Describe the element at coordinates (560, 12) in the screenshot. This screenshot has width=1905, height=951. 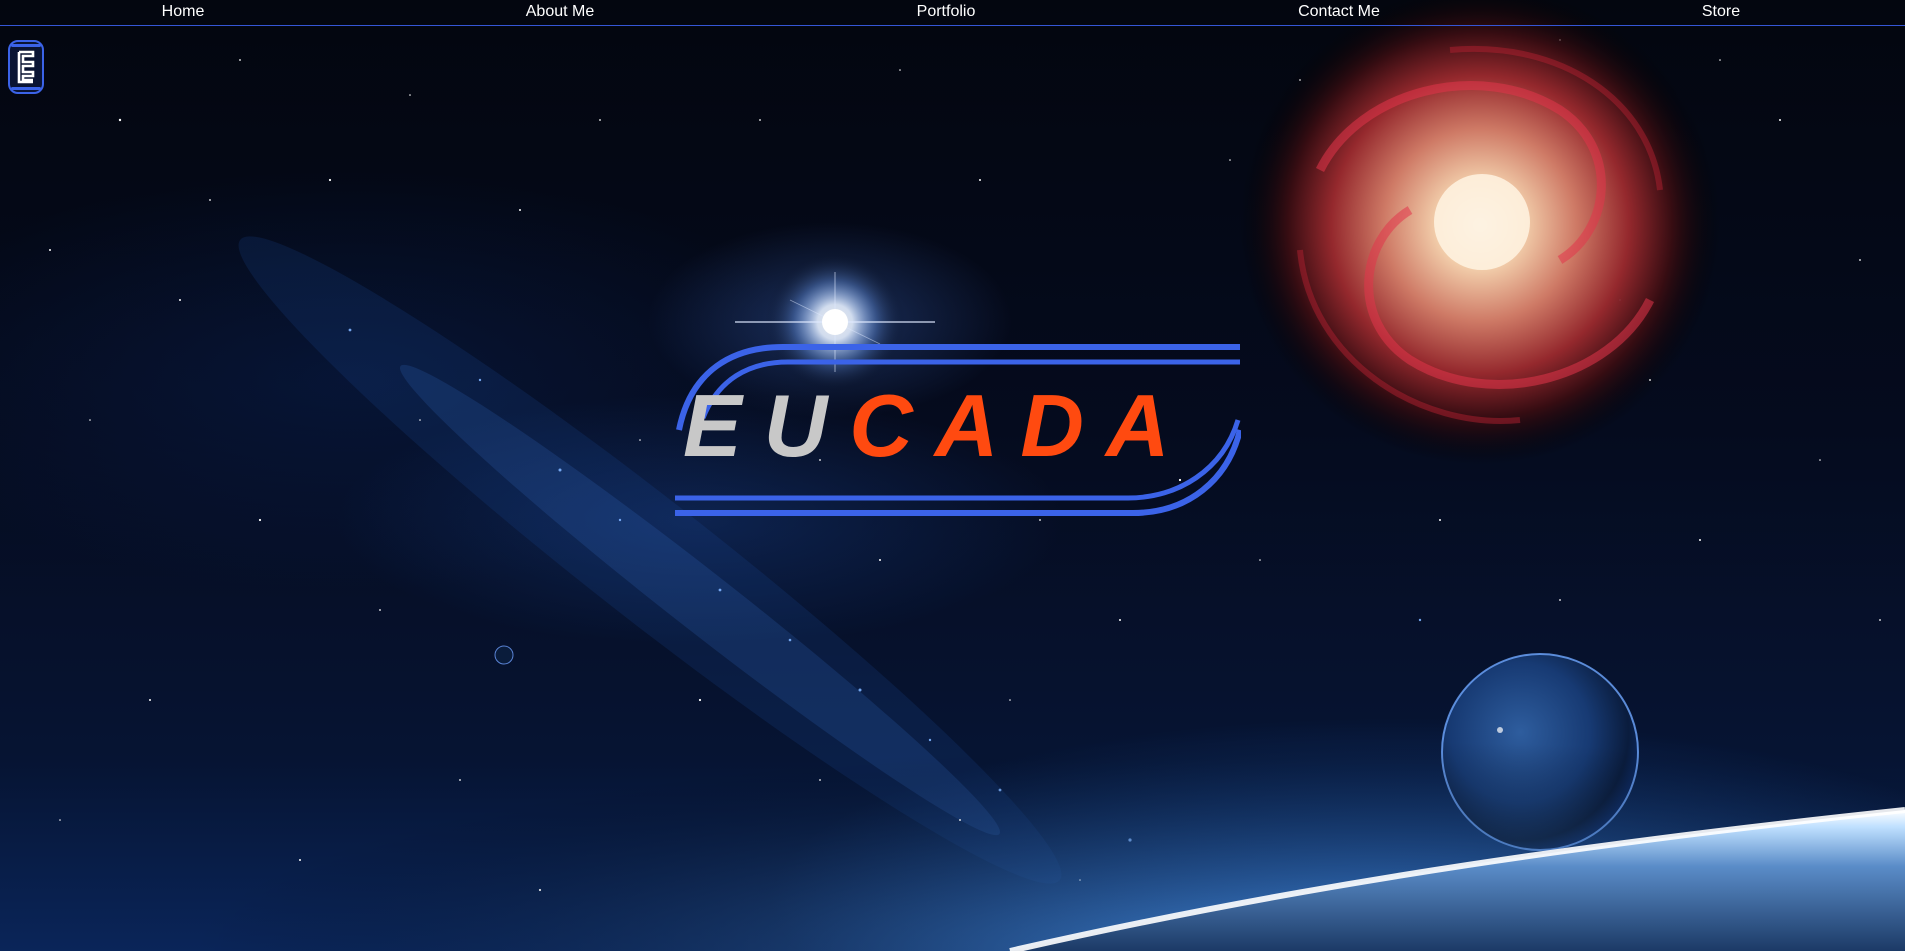
I see `nav-link-about-me: About Me` at that location.